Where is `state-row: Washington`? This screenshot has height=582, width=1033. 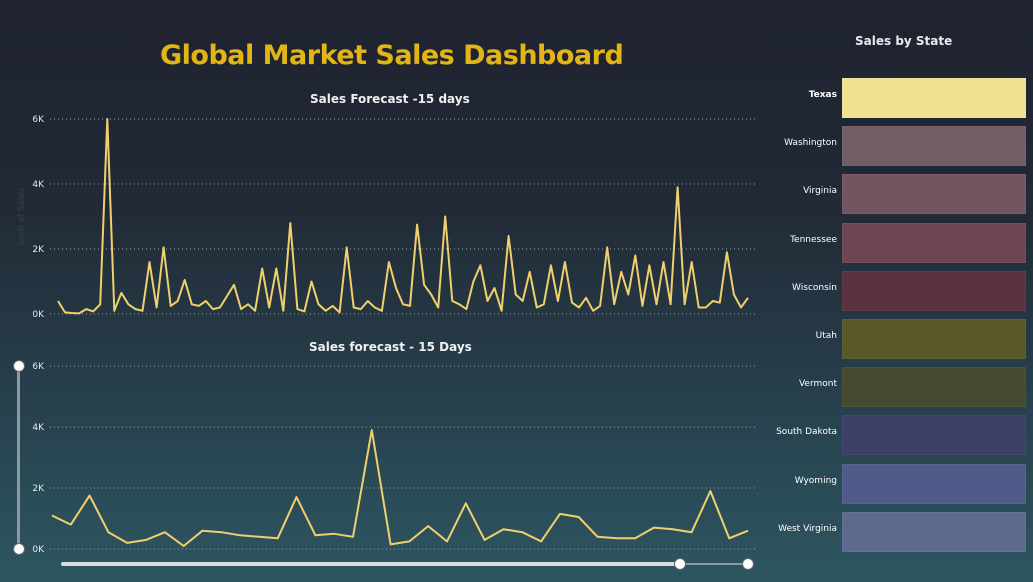
state-row: Washington is located at coordinates (893, 146).